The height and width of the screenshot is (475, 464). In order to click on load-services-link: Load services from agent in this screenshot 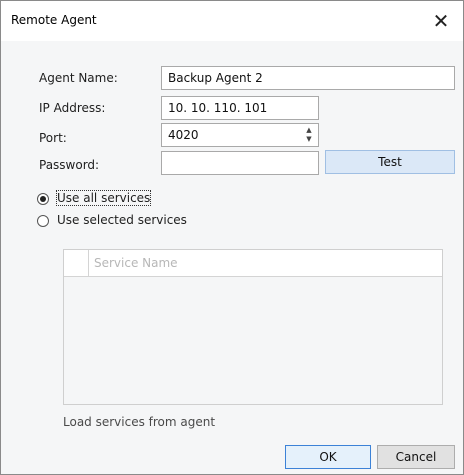, I will do `click(139, 422)`.